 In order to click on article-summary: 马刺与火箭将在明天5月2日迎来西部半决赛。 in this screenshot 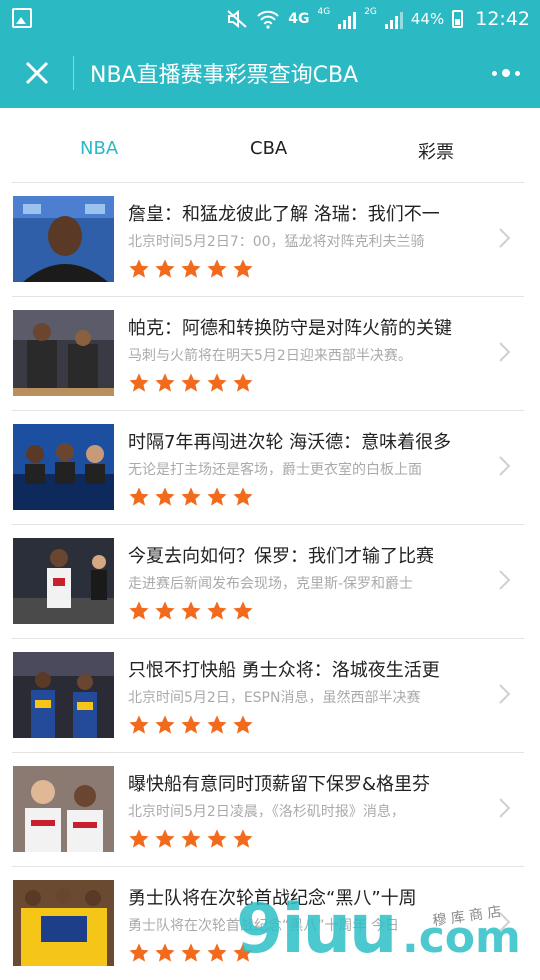, I will do `click(270, 356)`.